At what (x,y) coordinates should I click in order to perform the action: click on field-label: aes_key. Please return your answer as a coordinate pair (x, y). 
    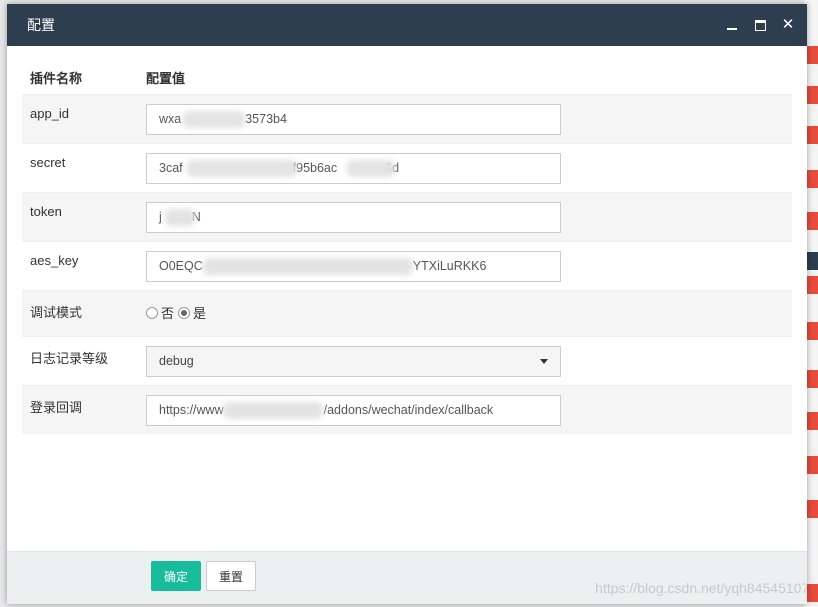
    Looking at the image, I should click on (54, 260).